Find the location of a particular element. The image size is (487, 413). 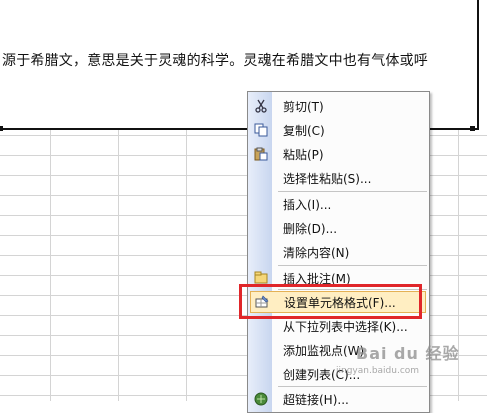

menu-item-label: 复制(C) is located at coordinates (304, 131).